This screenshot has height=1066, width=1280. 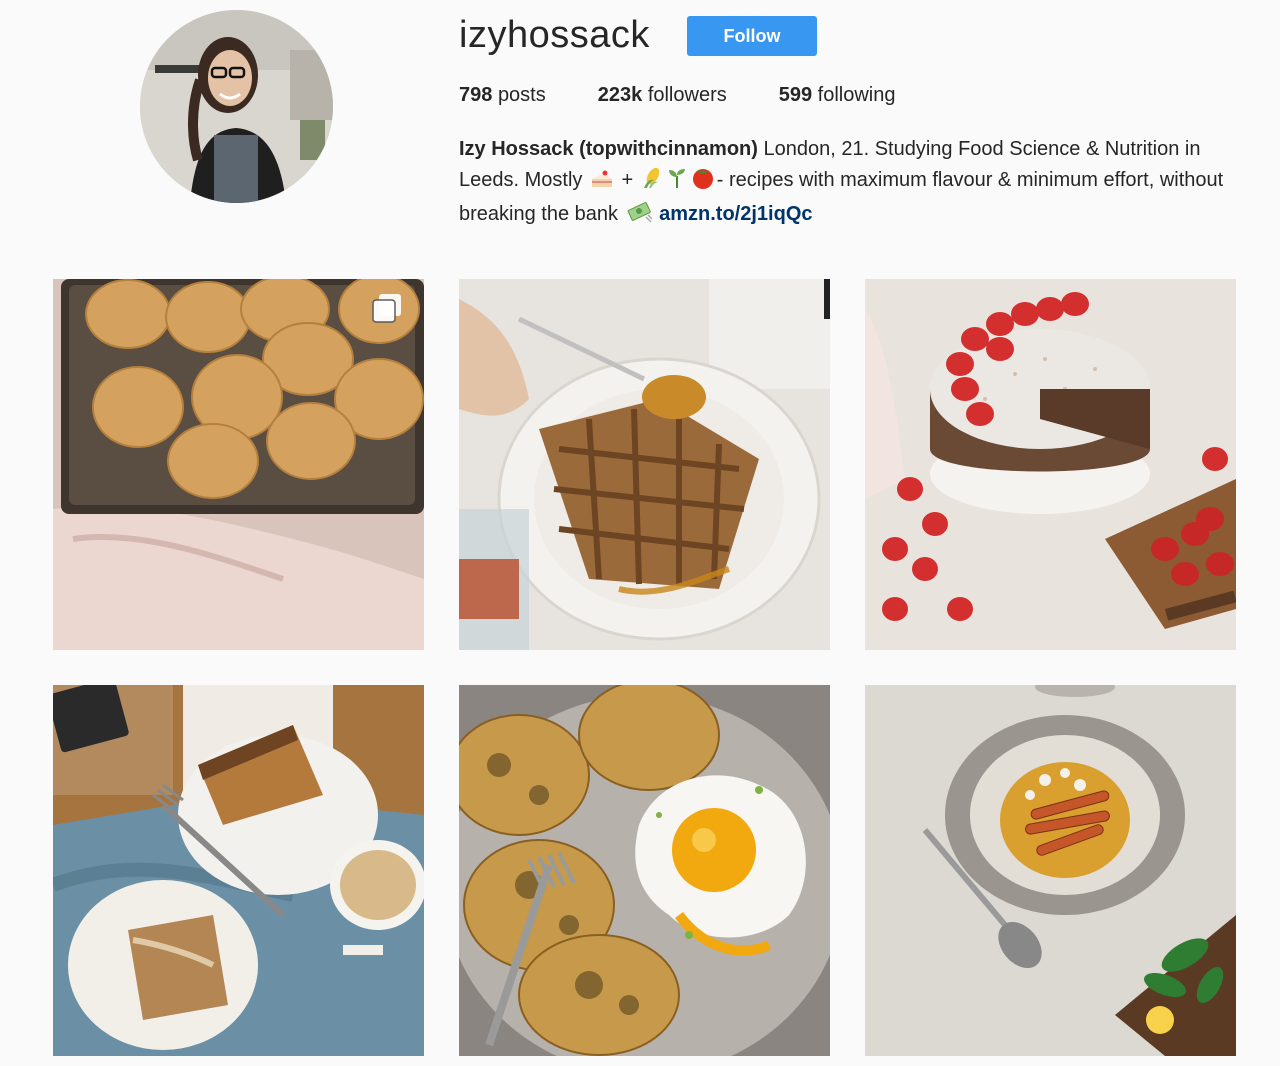 I want to click on avatar, so click(x=236, y=106).